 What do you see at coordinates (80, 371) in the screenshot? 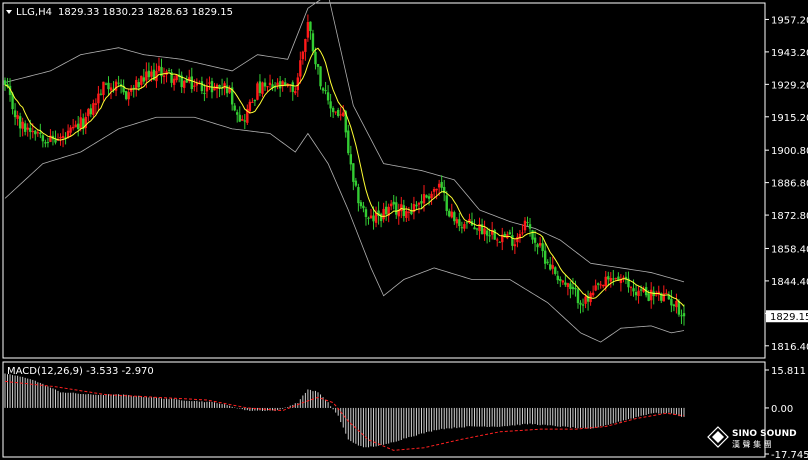
I see `macd-label: MACD(12,26,9) -3.533 -2.970` at bounding box center [80, 371].